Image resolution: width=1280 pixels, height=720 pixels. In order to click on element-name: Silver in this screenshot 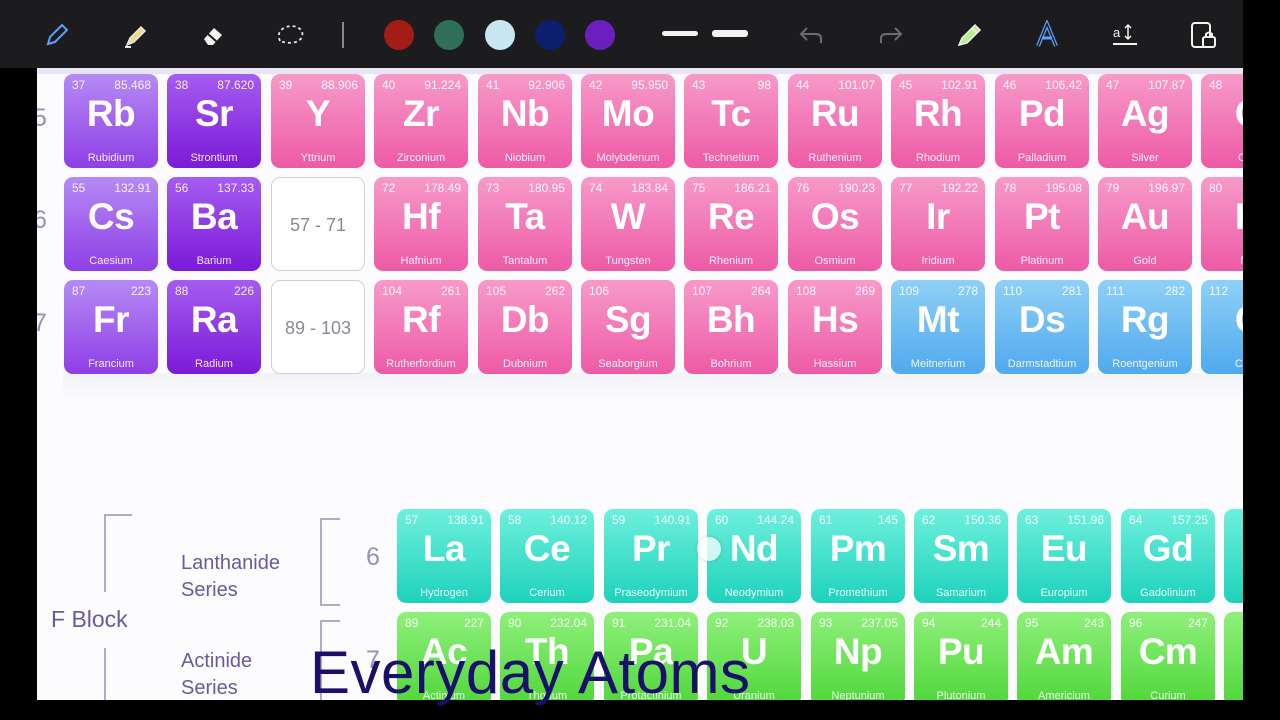, I will do `click(1145, 158)`.